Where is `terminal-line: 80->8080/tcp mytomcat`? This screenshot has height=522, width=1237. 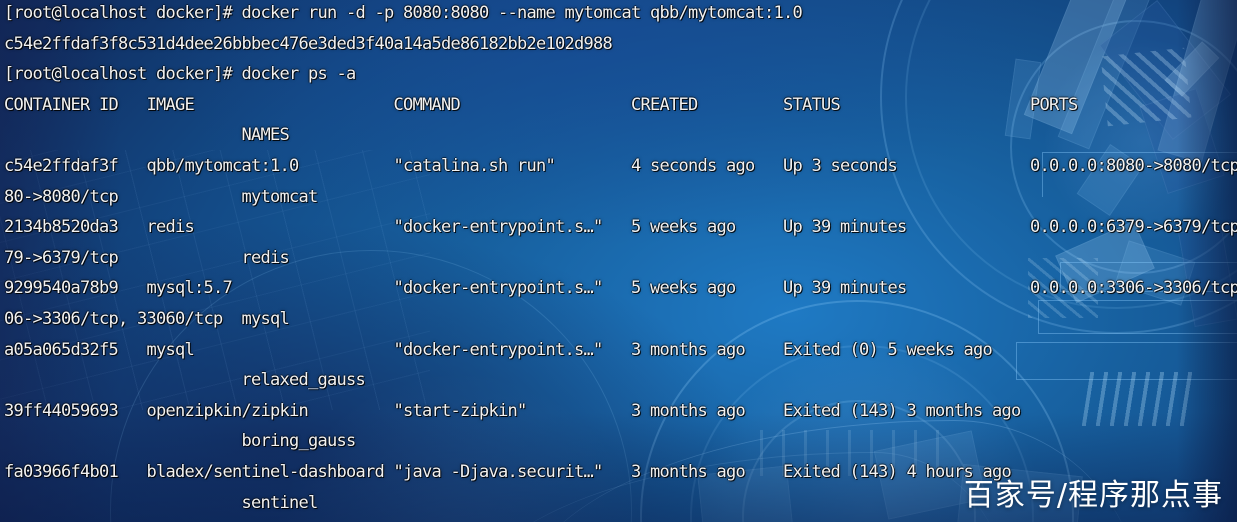 terminal-line: 80->8080/tcp mytomcat is located at coordinates (161, 196).